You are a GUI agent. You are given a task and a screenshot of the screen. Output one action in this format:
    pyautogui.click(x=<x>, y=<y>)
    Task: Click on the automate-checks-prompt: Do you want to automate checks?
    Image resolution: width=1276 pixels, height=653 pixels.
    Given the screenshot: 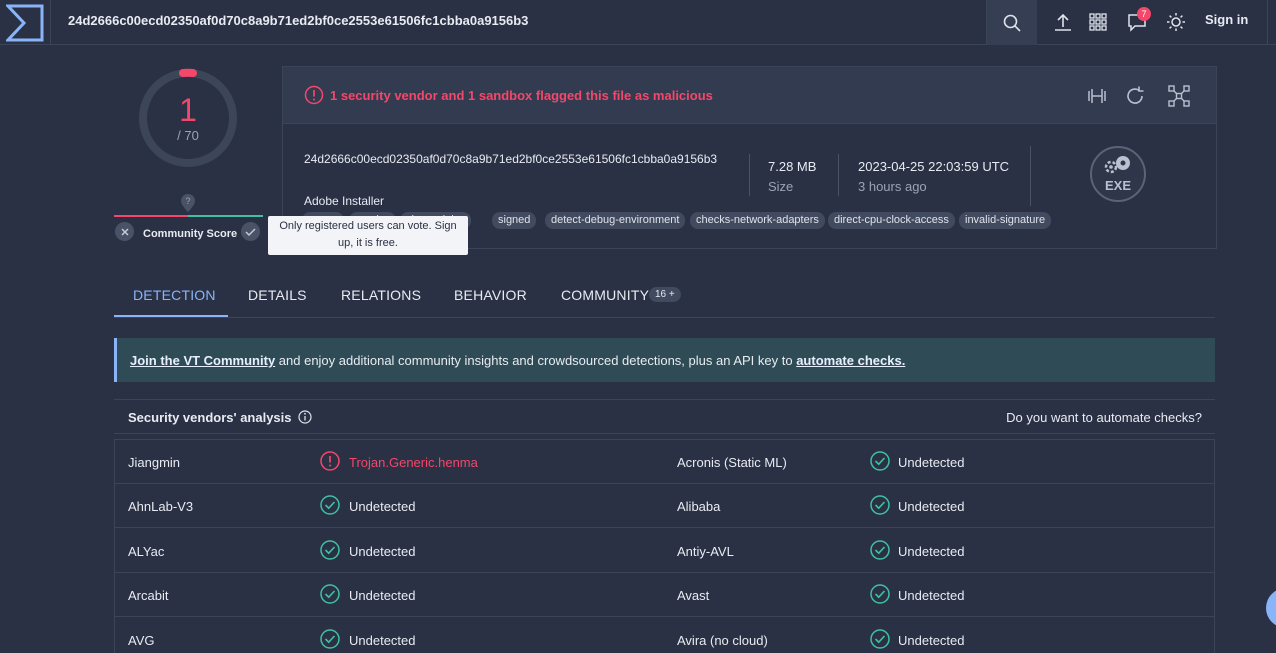 What is the action you would take?
    pyautogui.click(x=1104, y=417)
    